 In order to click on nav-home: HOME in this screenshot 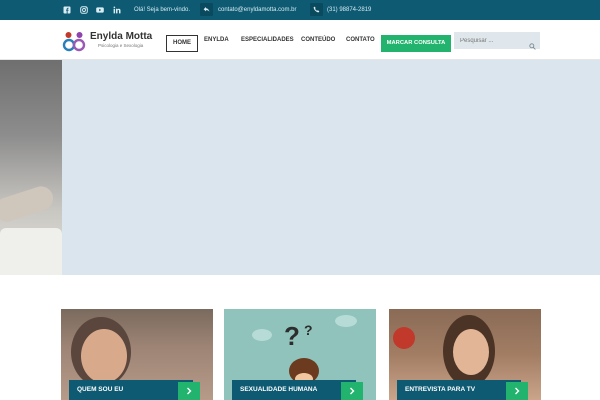, I will do `click(182, 43)`.